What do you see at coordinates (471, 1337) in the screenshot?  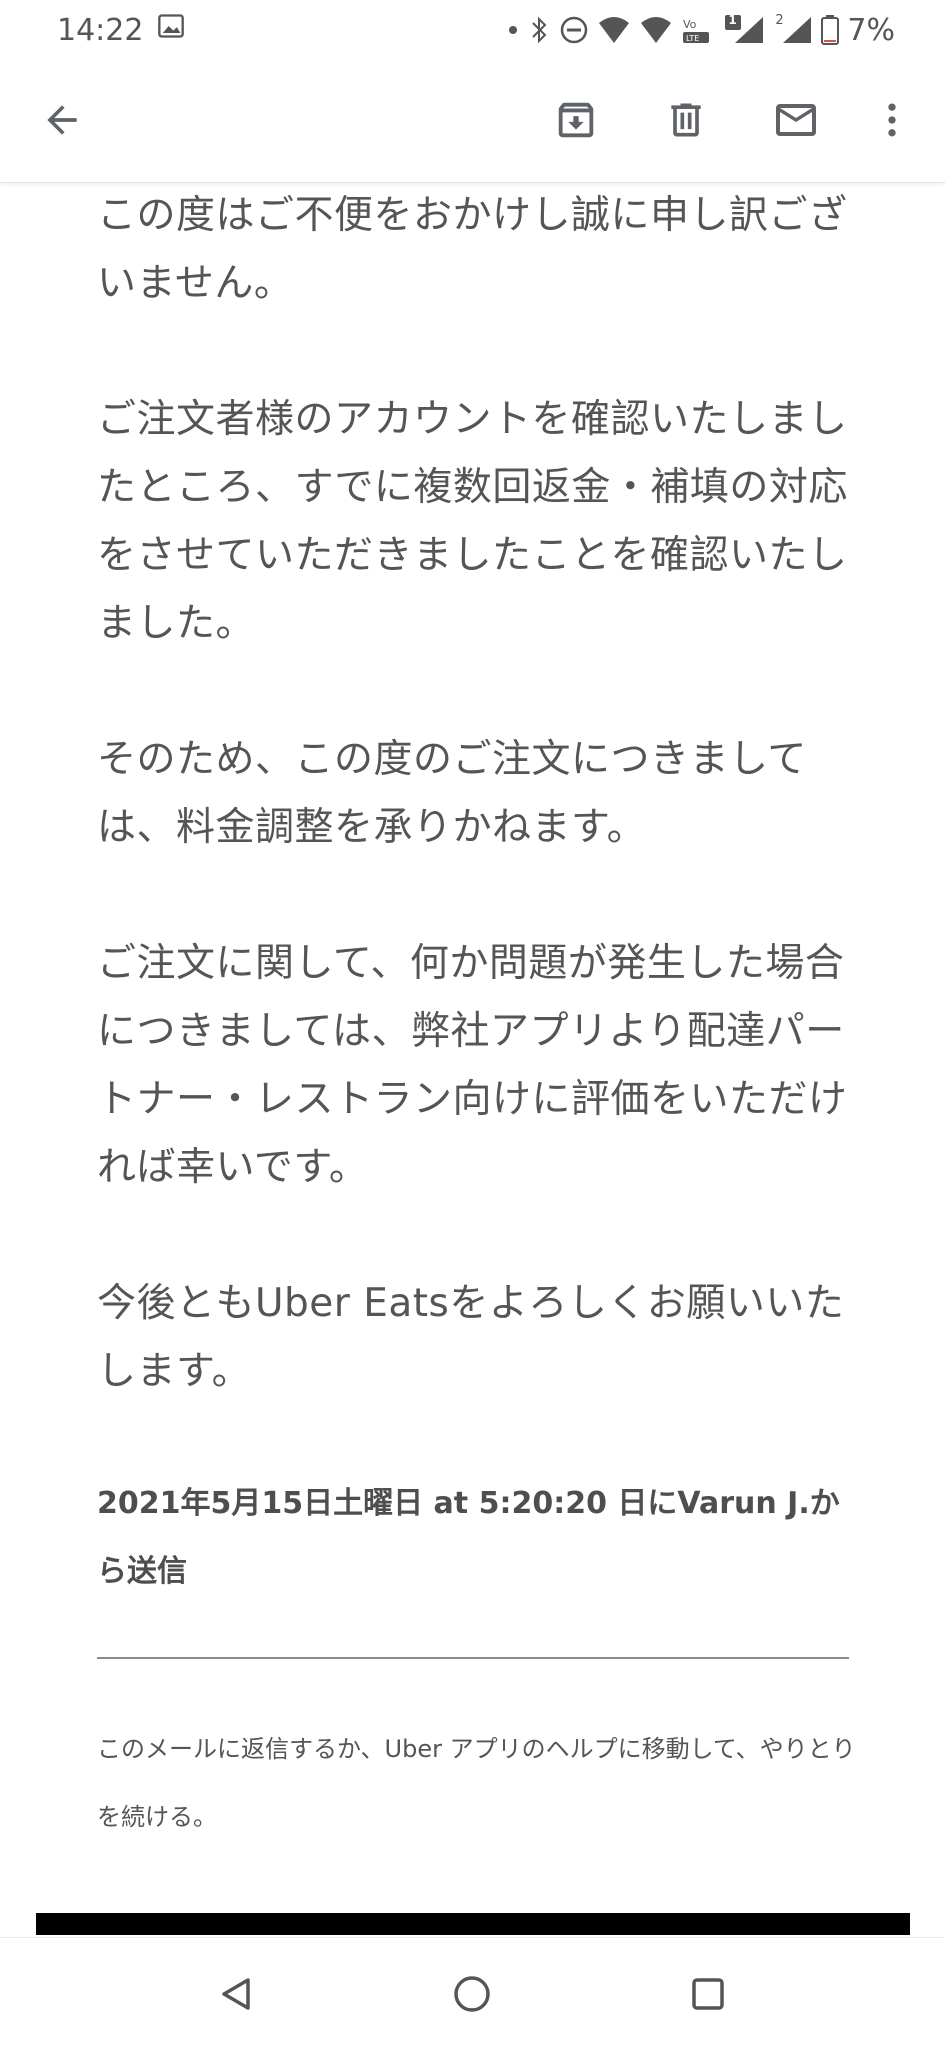 I see `message-paragraph: 今後ともUber Eatsをよろしくお願いいたします。` at bounding box center [471, 1337].